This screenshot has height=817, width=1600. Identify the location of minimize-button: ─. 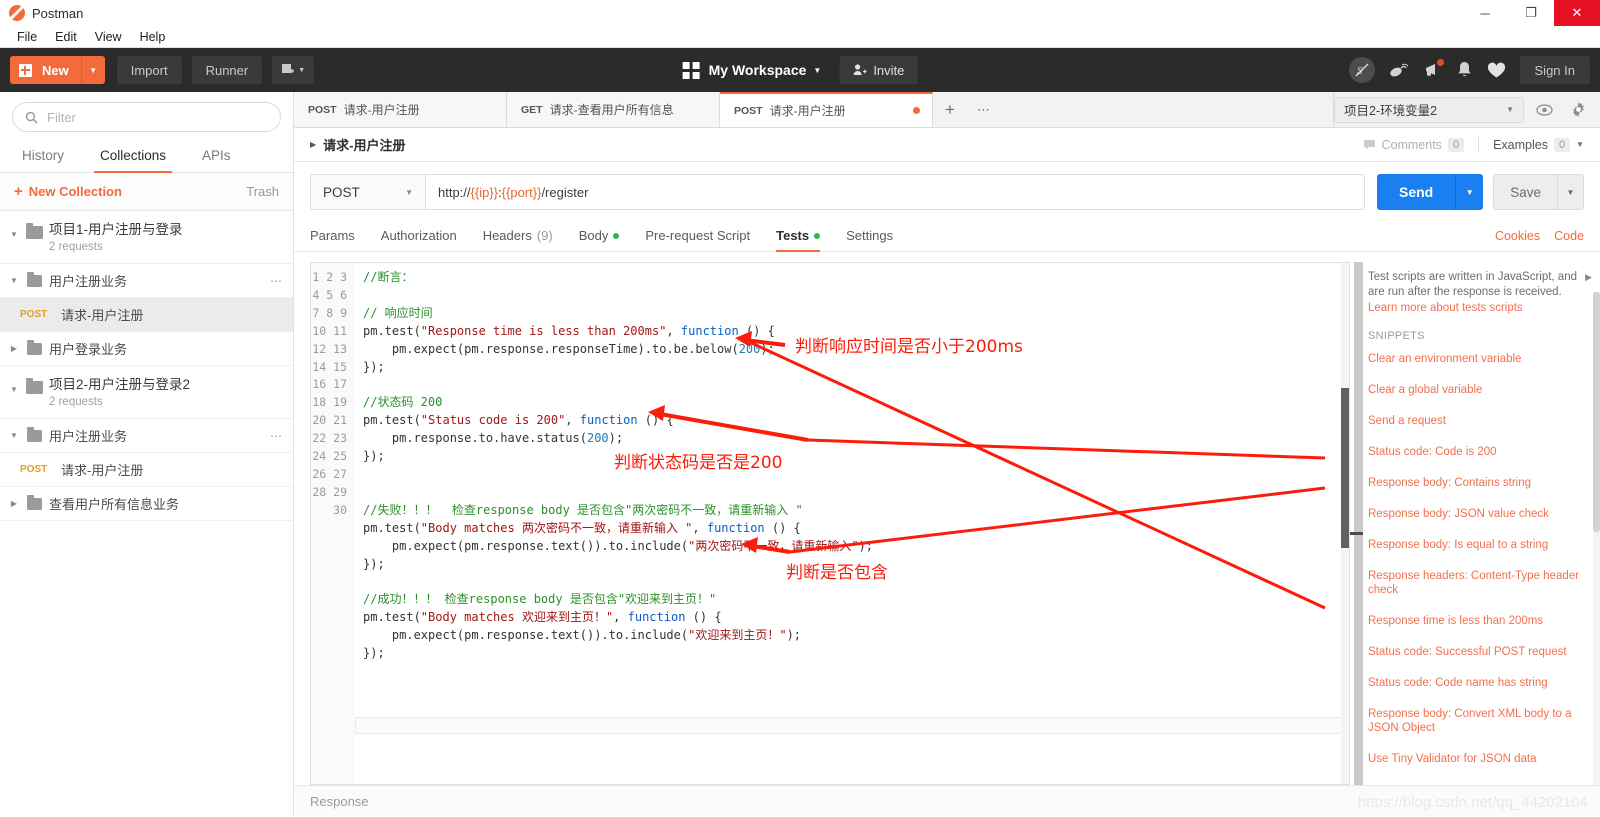
(1485, 13).